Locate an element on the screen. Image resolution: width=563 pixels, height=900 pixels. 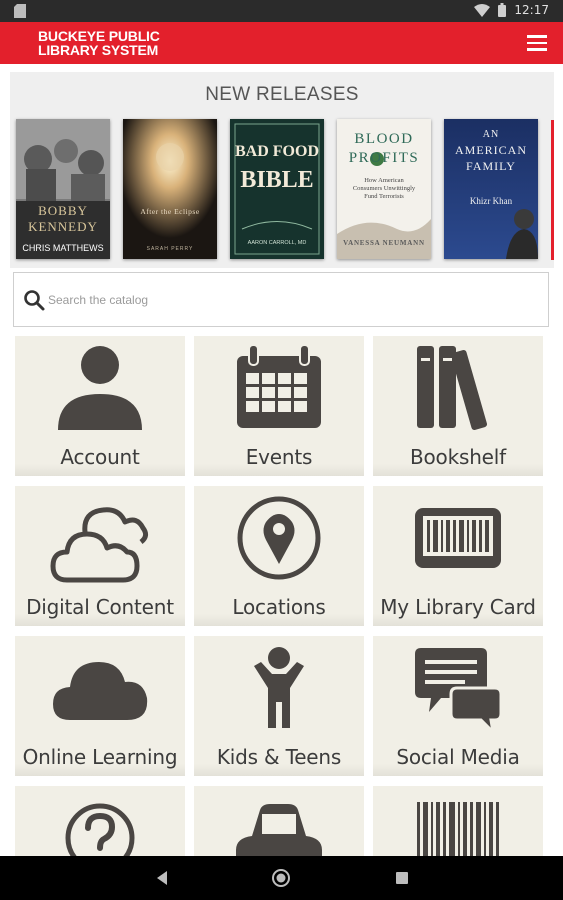
book-author: SARAH PERRY is located at coordinates (170, 249).